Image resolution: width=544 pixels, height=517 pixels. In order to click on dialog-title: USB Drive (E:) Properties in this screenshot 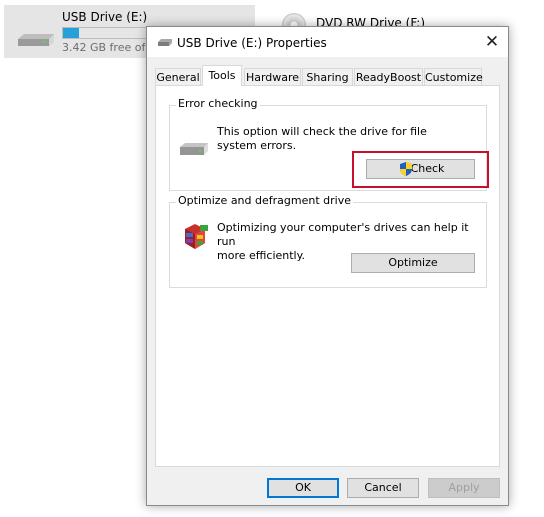, I will do `click(252, 43)`.